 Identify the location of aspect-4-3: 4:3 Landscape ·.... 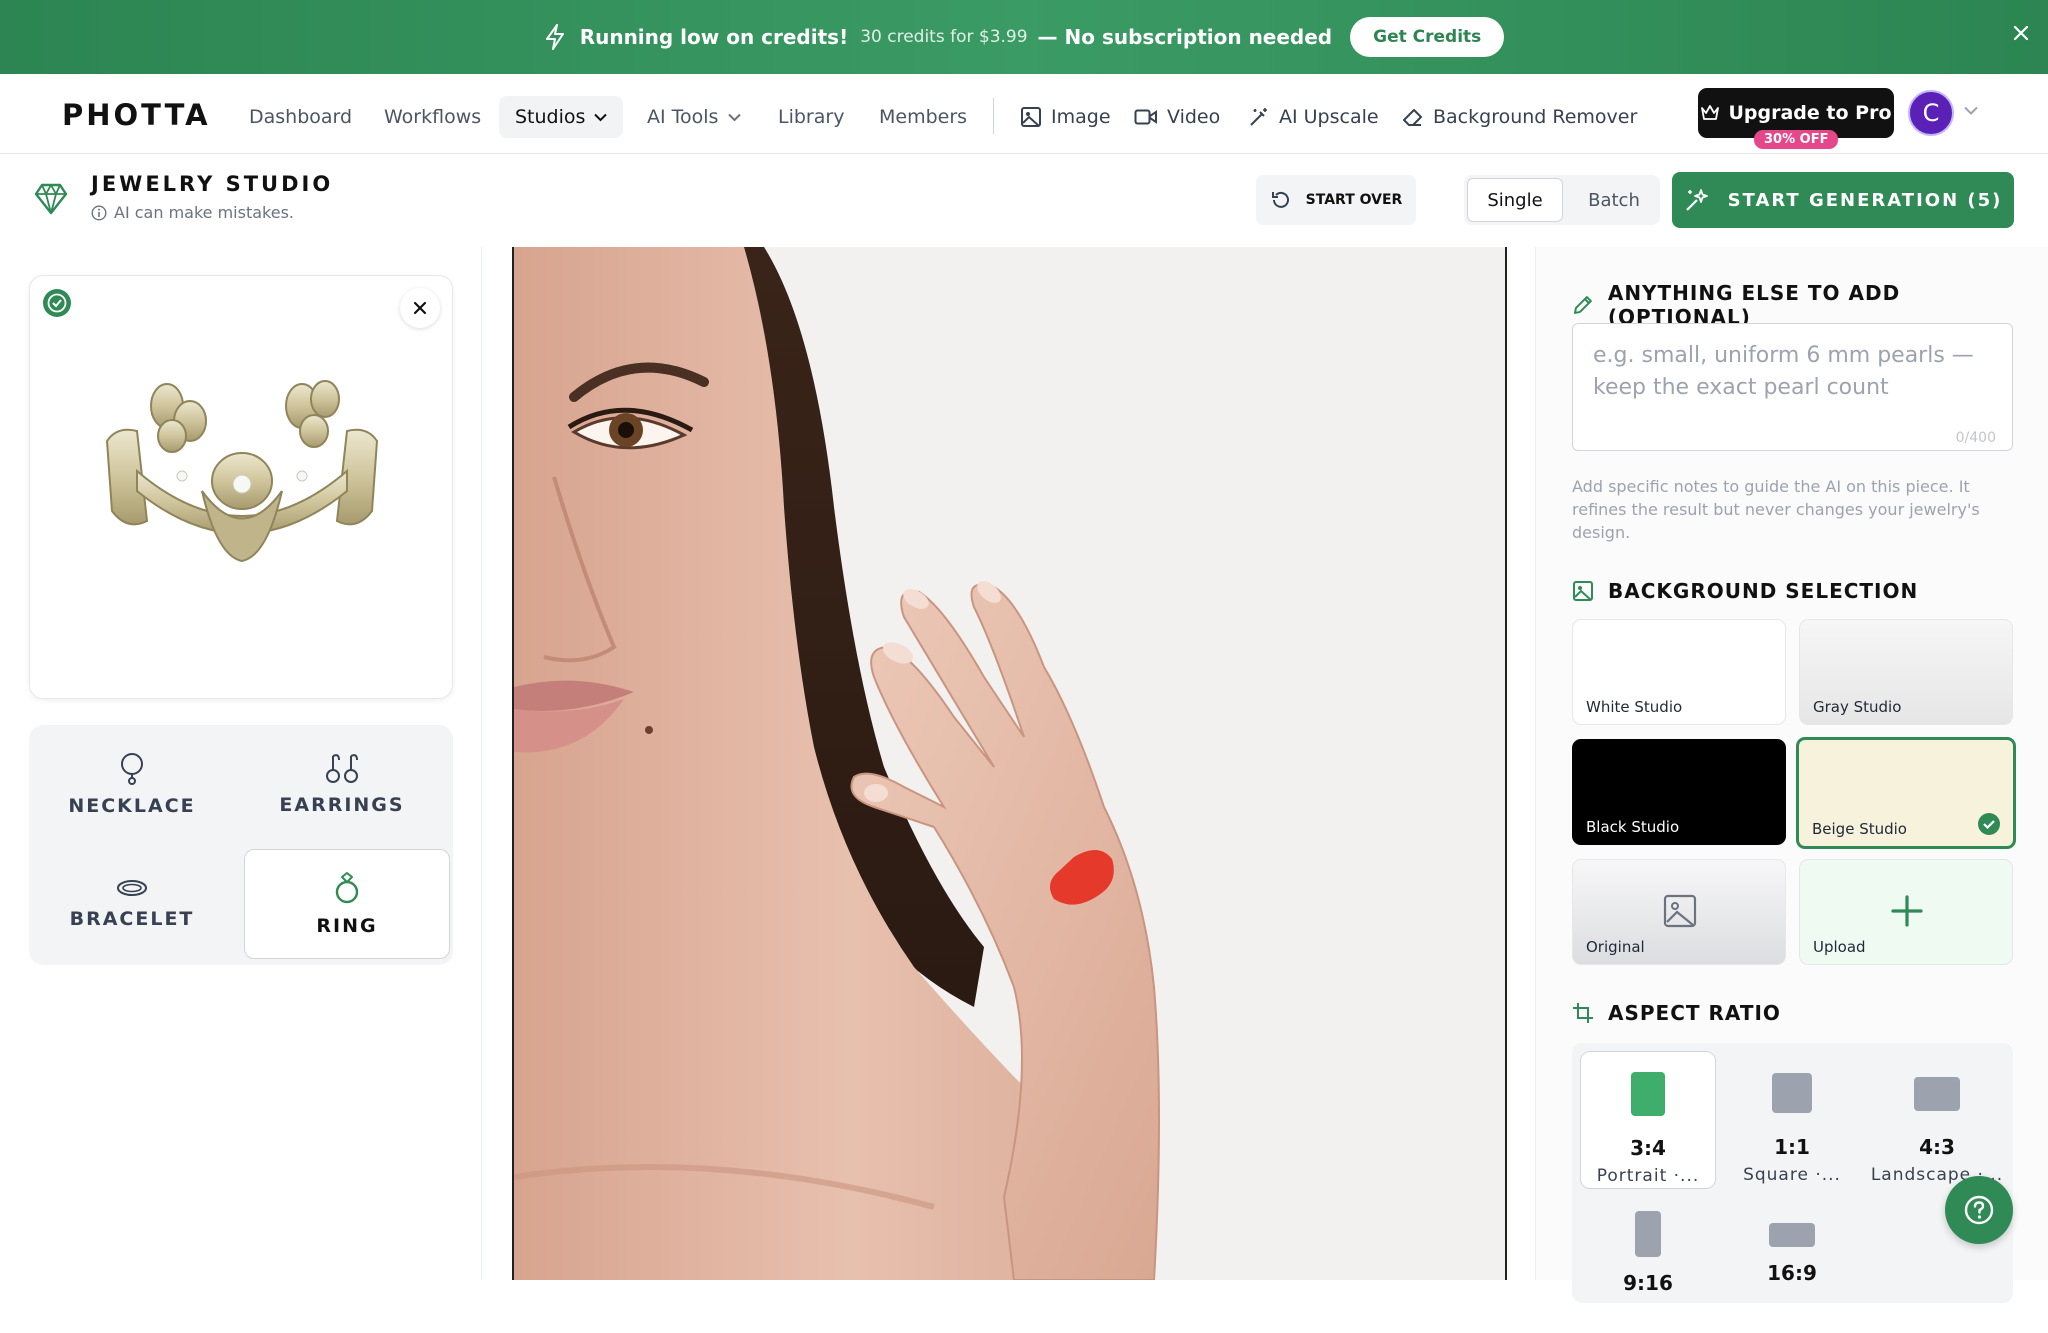
(1937, 1120).